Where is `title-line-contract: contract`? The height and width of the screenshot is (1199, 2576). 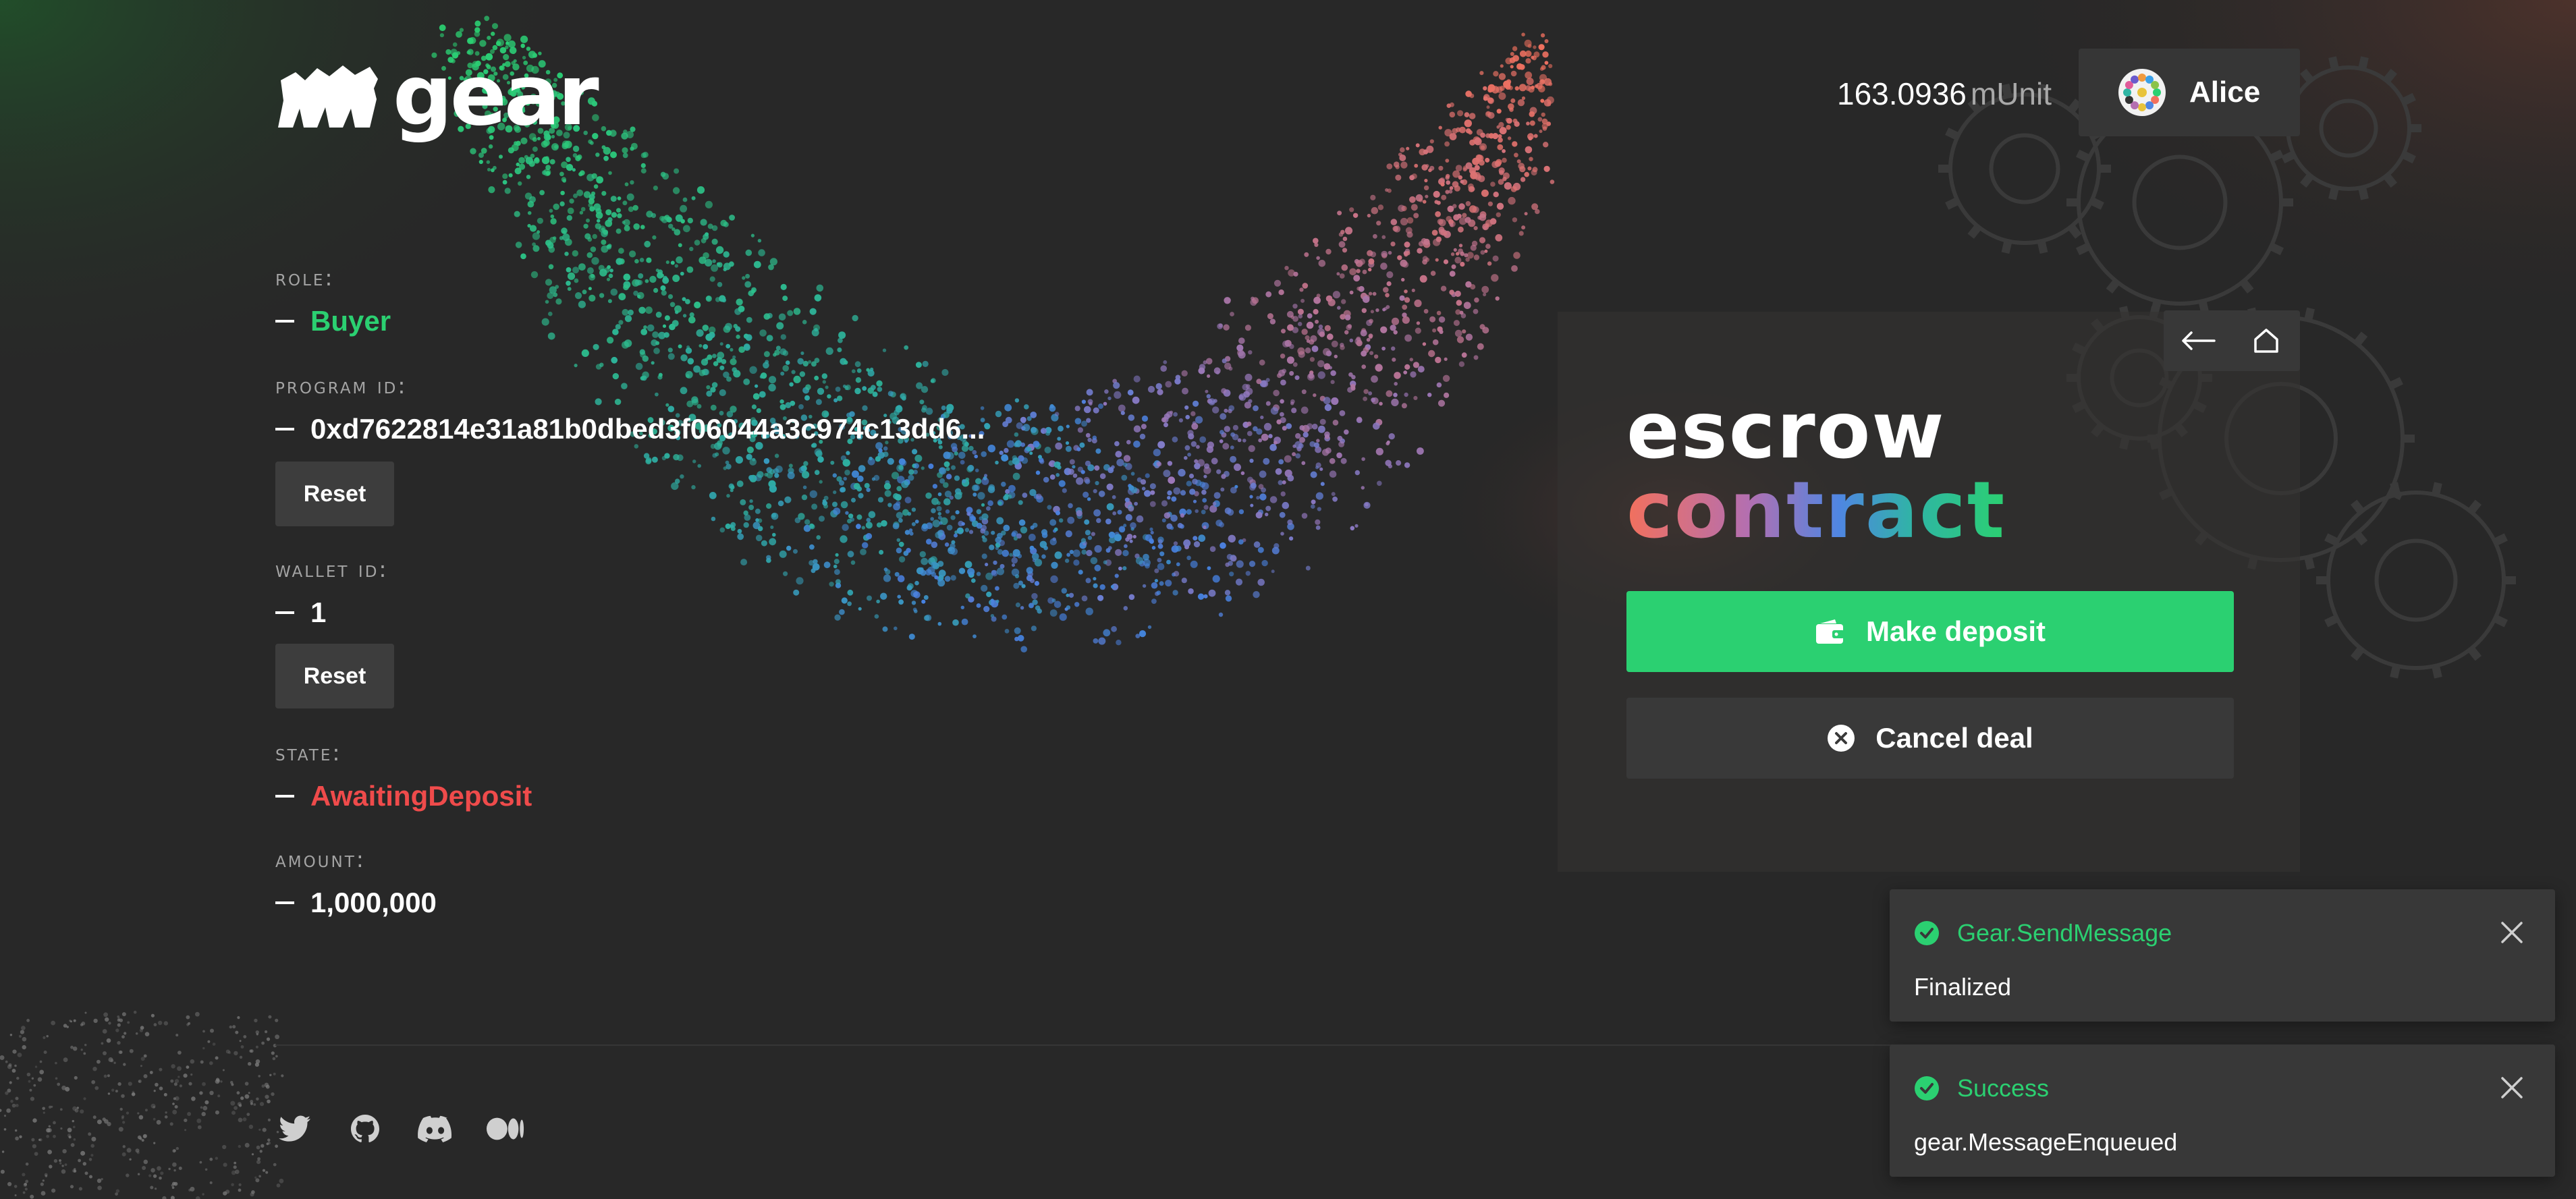 title-line-contract: contract is located at coordinates (1816, 511).